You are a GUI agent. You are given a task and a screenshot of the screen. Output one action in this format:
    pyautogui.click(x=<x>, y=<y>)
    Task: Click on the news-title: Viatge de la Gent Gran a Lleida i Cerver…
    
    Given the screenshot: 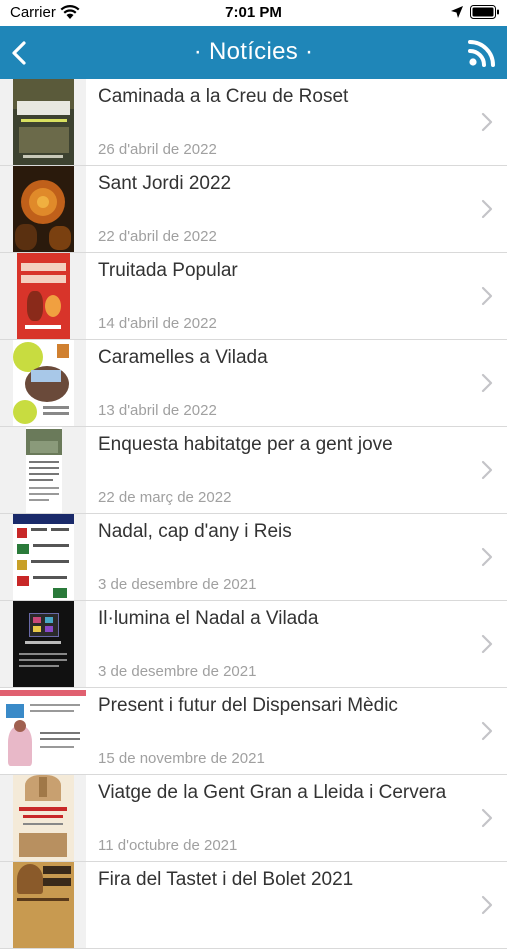 What is the action you would take?
    pyautogui.click(x=272, y=792)
    